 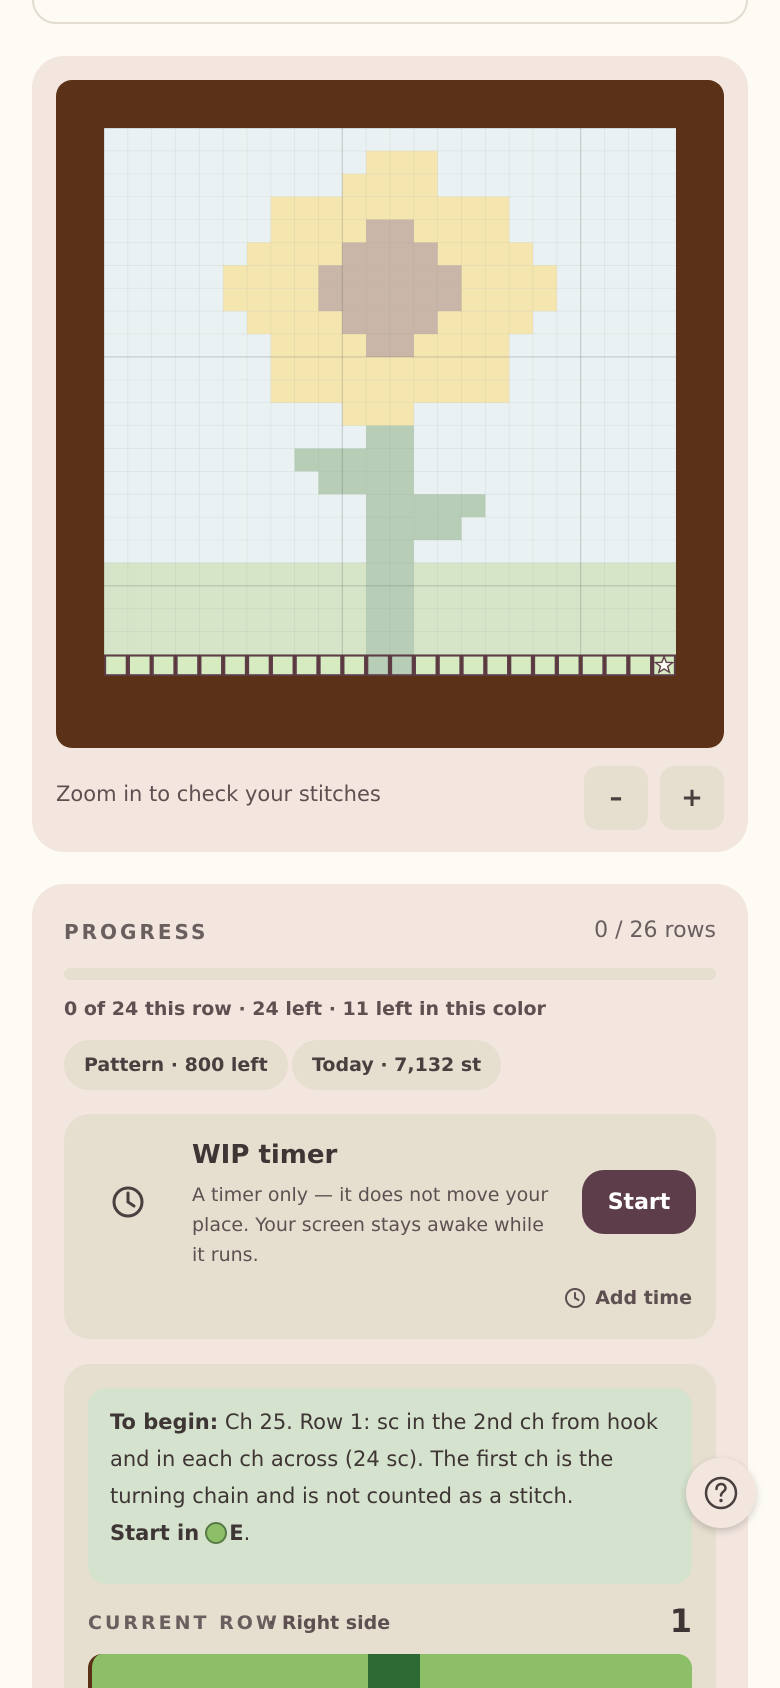 I want to click on pattern-left-chip: Pattern · 800 left, so click(x=176, y=1065).